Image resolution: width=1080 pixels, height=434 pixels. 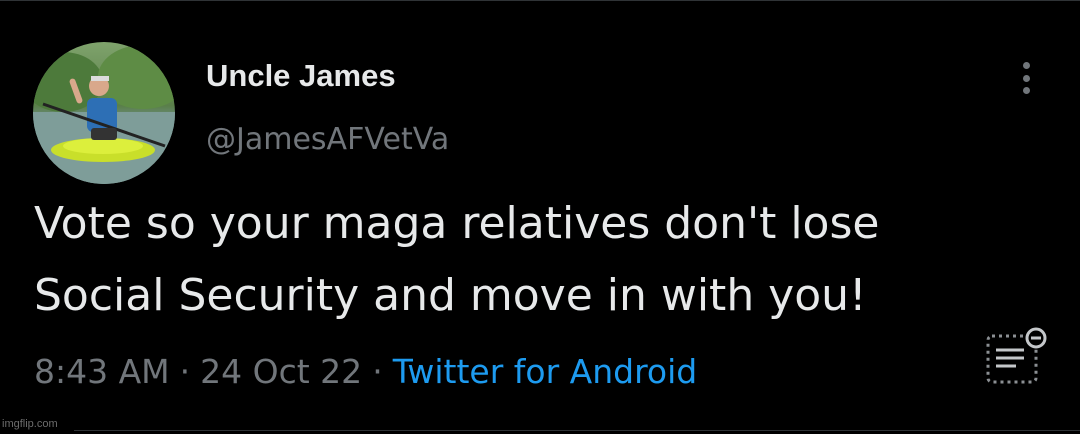 What do you see at coordinates (545, 371) in the screenshot?
I see `tweet-source-link: Twitter for Android` at bounding box center [545, 371].